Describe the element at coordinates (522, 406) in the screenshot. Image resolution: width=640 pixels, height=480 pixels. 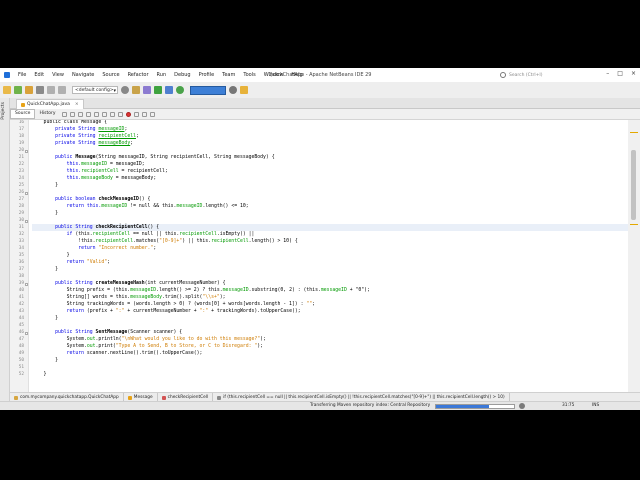
I see `cancel-task-icon` at that location.